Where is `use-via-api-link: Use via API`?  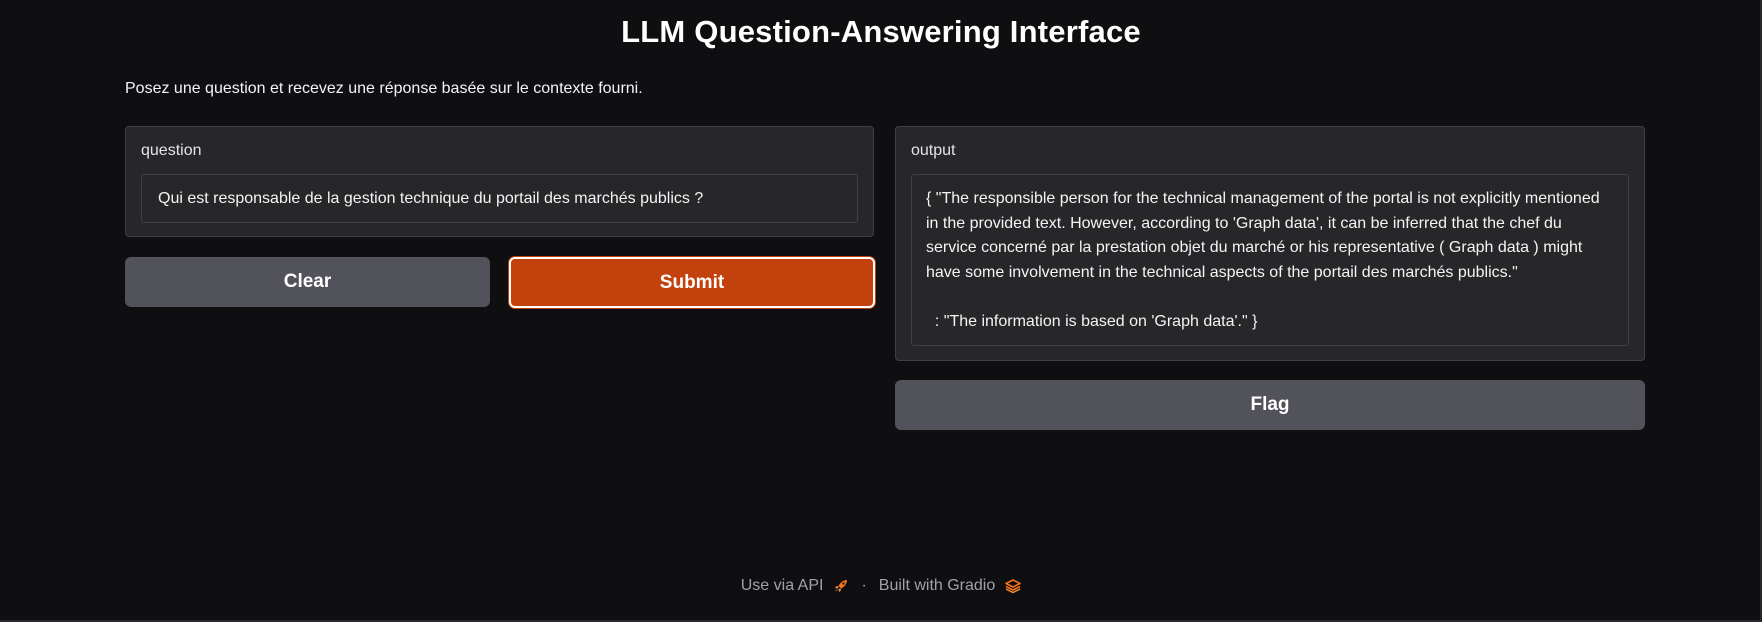 use-via-api-link: Use via API is located at coordinates (795, 586).